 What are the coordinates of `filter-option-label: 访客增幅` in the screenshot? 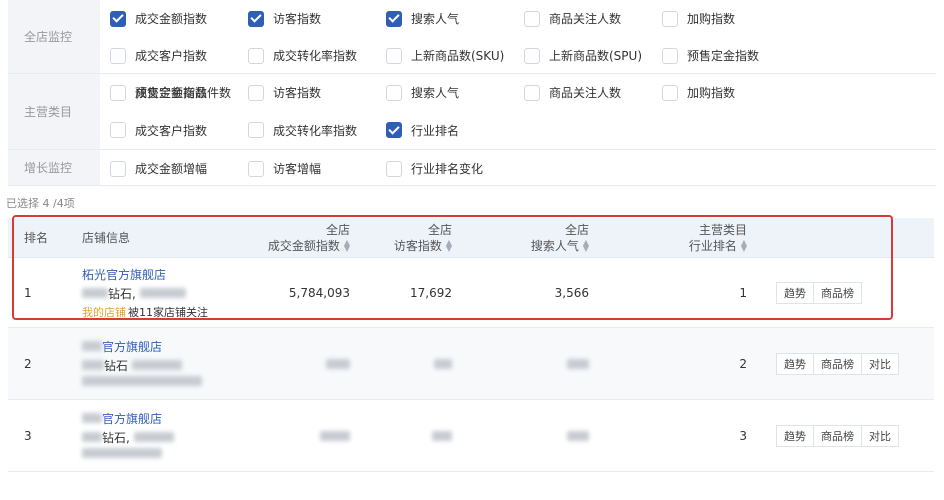 It's located at (297, 169).